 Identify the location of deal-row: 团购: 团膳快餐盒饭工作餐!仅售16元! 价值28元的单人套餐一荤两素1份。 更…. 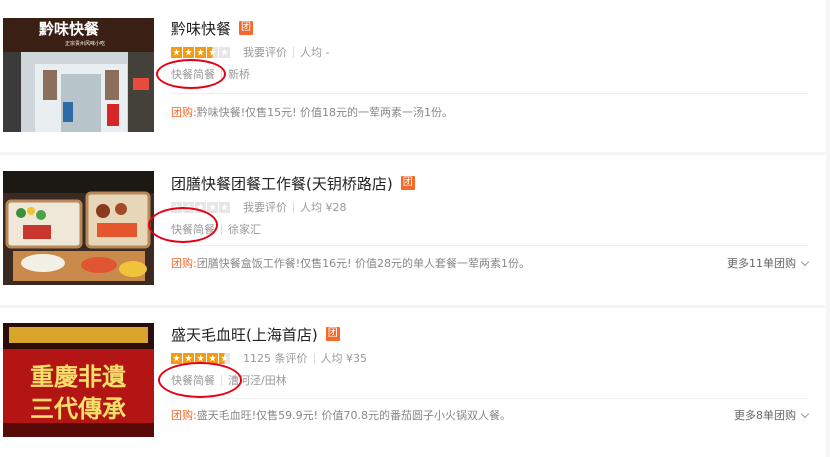
(490, 263).